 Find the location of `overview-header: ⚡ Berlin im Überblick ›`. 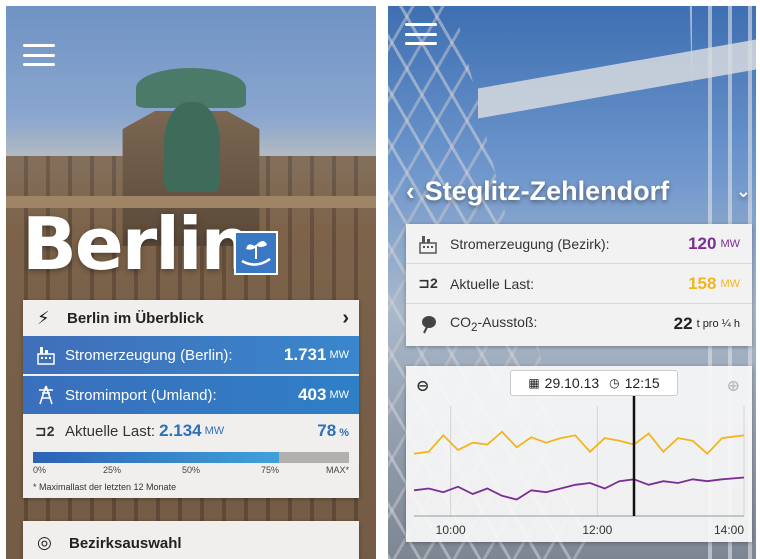

overview-header: ⚡ Berlin im Überblick › is located at coordinates (191, 318).